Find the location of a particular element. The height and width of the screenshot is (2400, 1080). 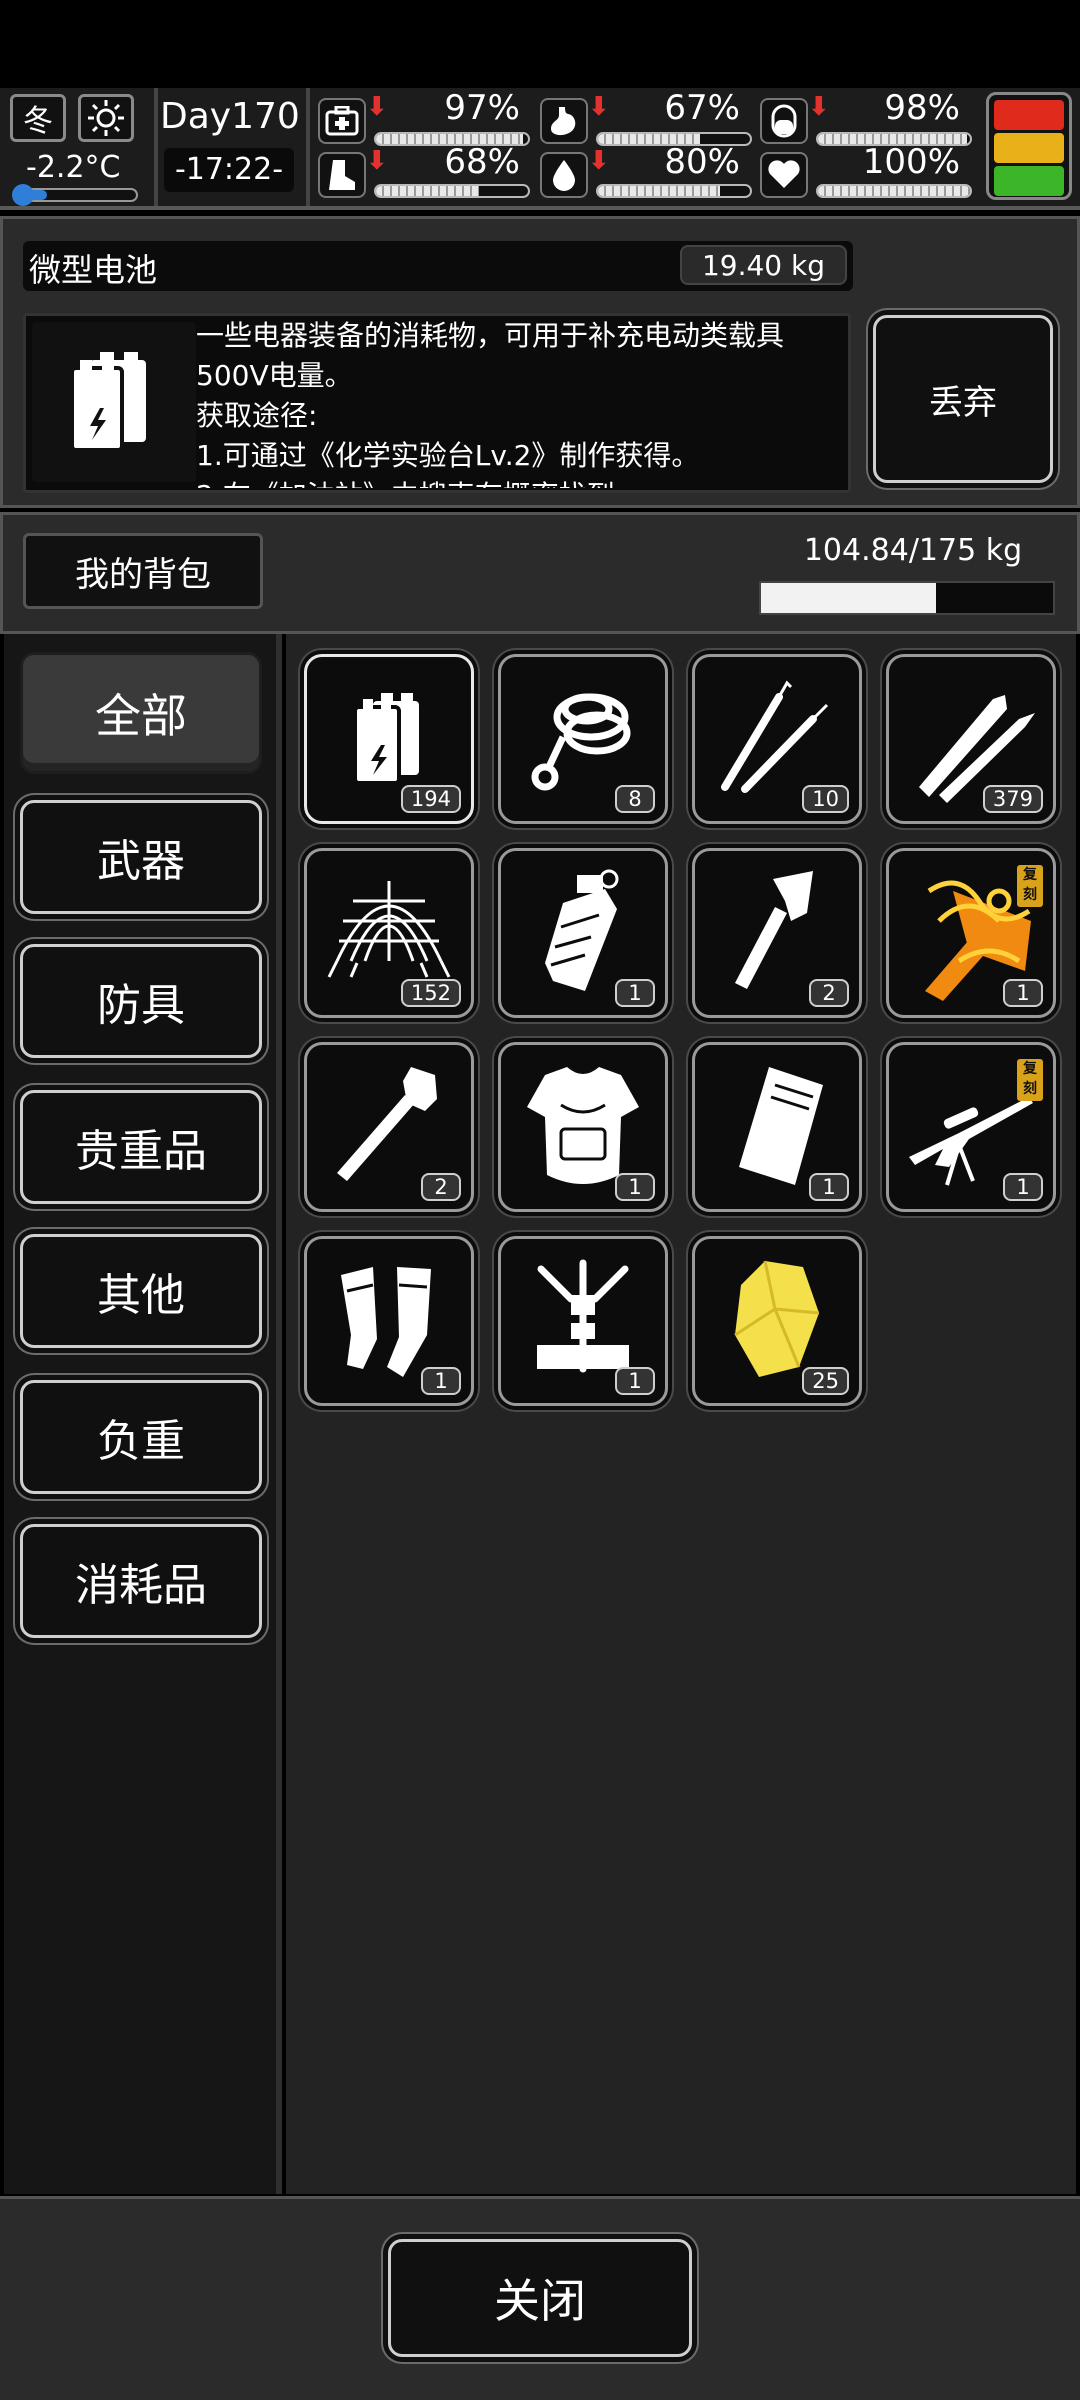

item-weight: 19.40 kg is located at coordinates (763, 265).